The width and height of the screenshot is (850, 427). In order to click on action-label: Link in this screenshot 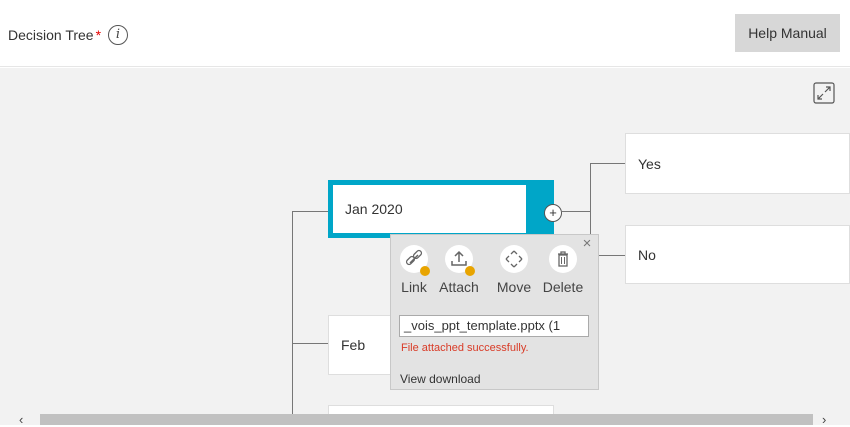, I will do `click(414, 287)`.